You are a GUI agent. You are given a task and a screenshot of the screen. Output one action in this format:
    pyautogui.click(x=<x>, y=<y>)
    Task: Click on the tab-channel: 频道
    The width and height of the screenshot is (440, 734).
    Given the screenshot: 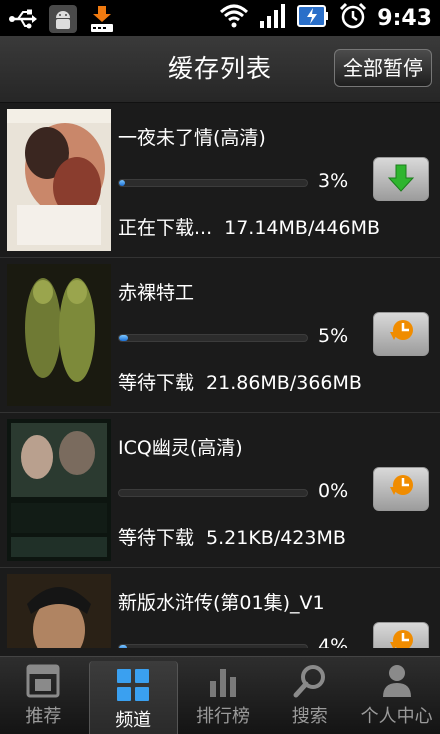 What is the action you would take?
    pyautogui.click(x=133, y=697)
    